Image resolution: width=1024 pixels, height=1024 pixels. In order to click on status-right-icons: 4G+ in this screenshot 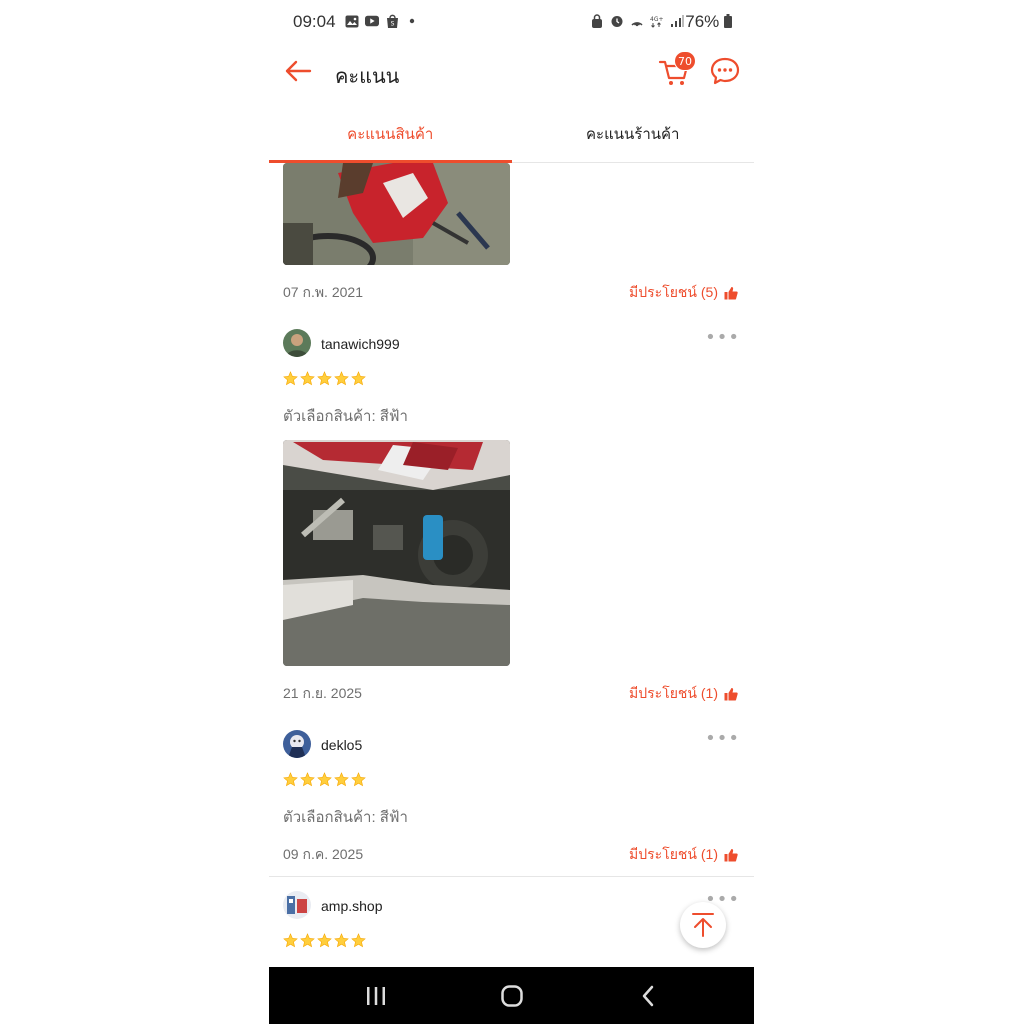, I will do `click(637, 21)`.